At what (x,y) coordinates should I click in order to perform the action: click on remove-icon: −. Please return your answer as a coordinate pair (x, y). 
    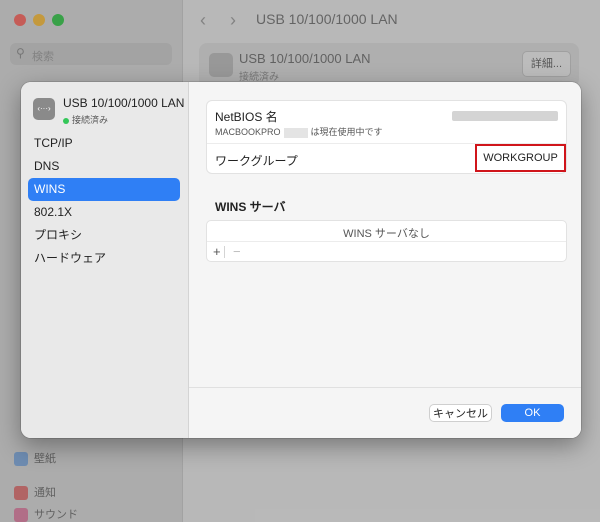
    Looking at the image, I should click on (237, 251).